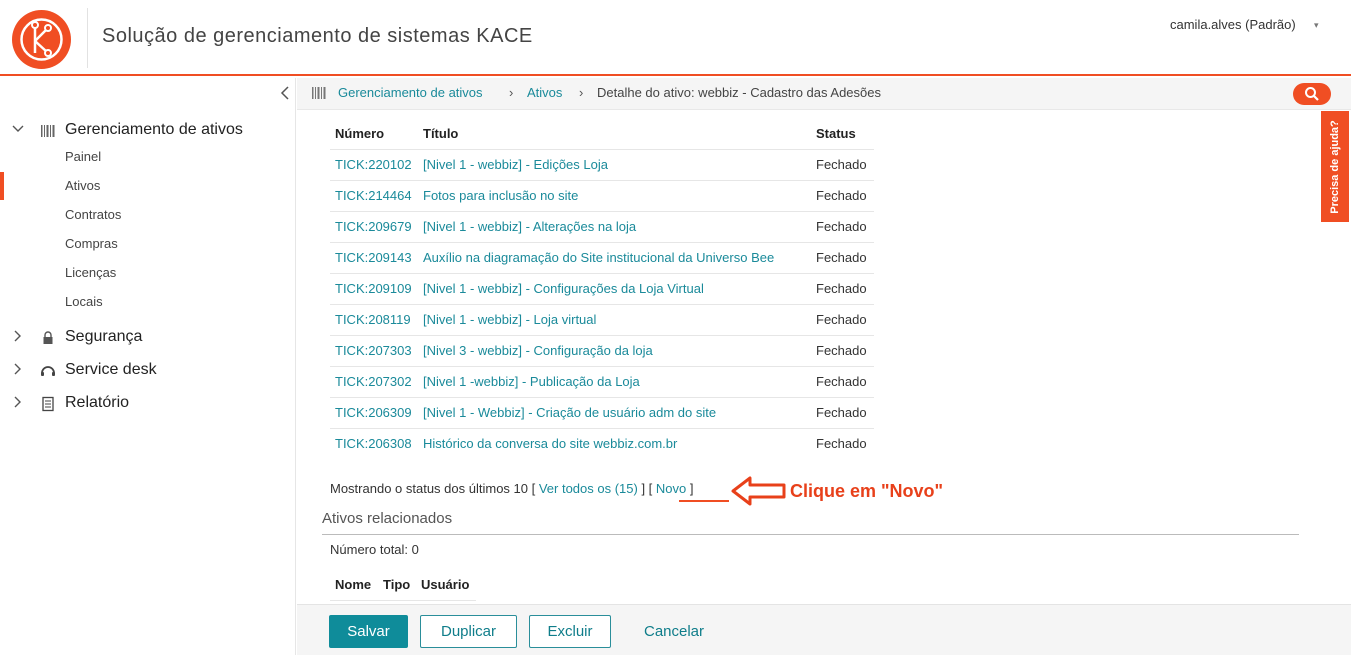 The width and height of the screenshot is (1351, 655). Describe the element at coordinates (570, 631) in the screenshot. I see `delete-button: Excluir` at that location.